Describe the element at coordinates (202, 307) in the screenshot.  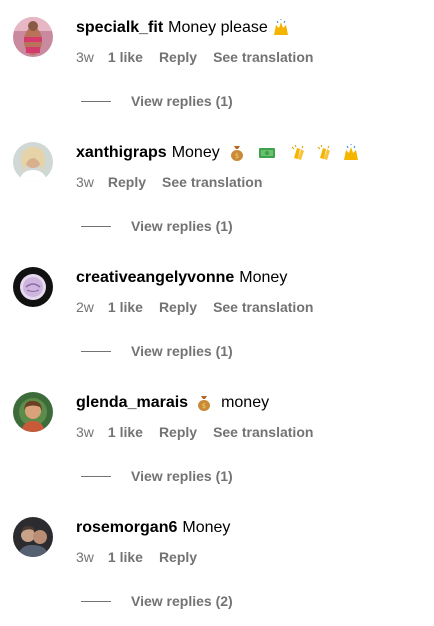
I see `comment-meta: 2w 1 like Reply See translation` at that location.